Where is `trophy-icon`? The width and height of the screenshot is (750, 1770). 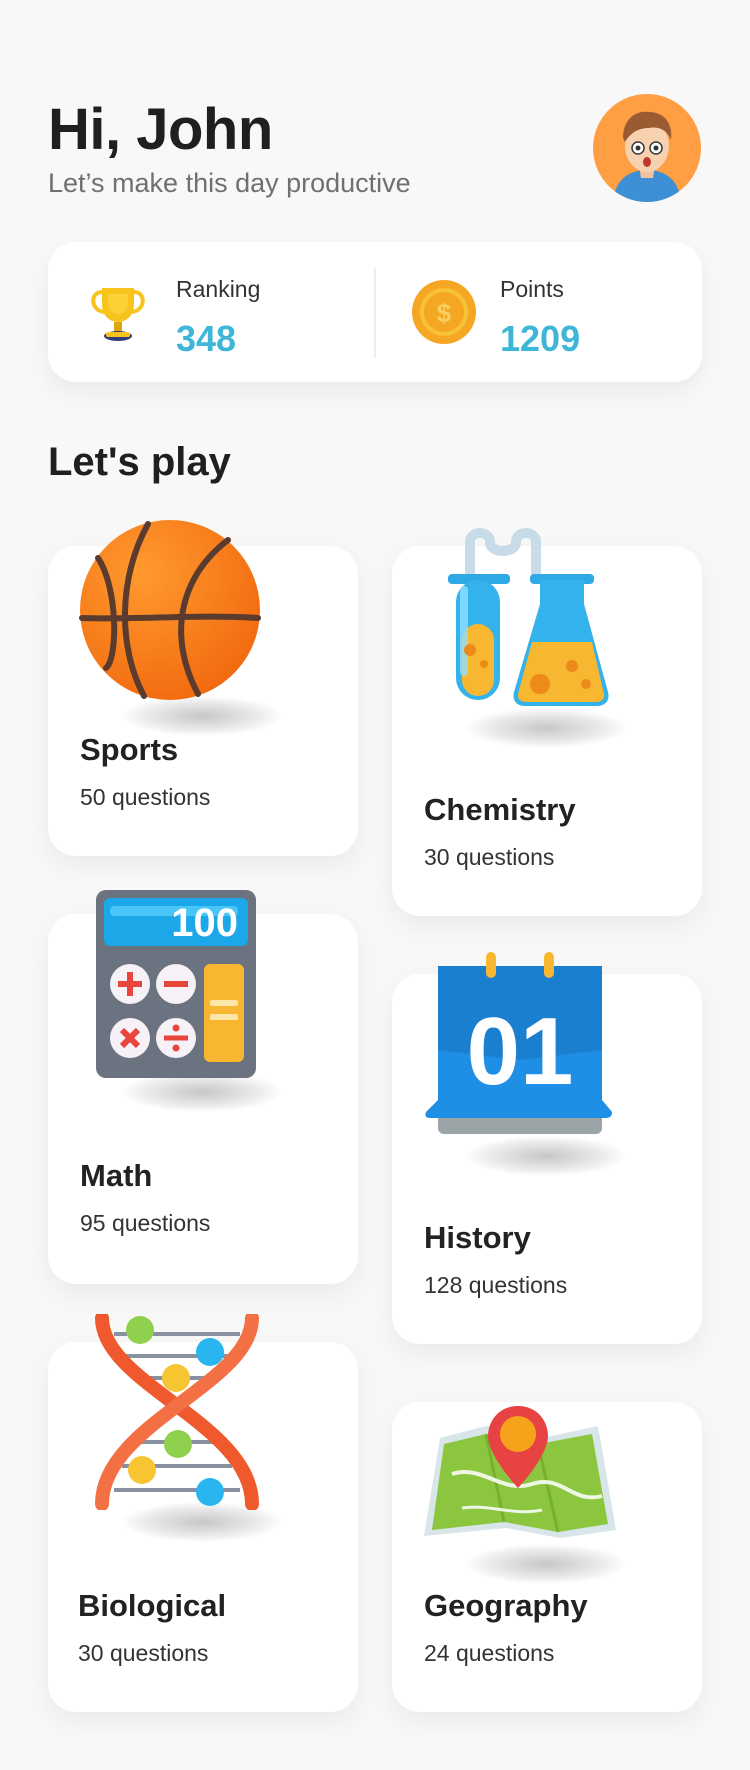 trophy-icon is located at coordinates (118, 314).